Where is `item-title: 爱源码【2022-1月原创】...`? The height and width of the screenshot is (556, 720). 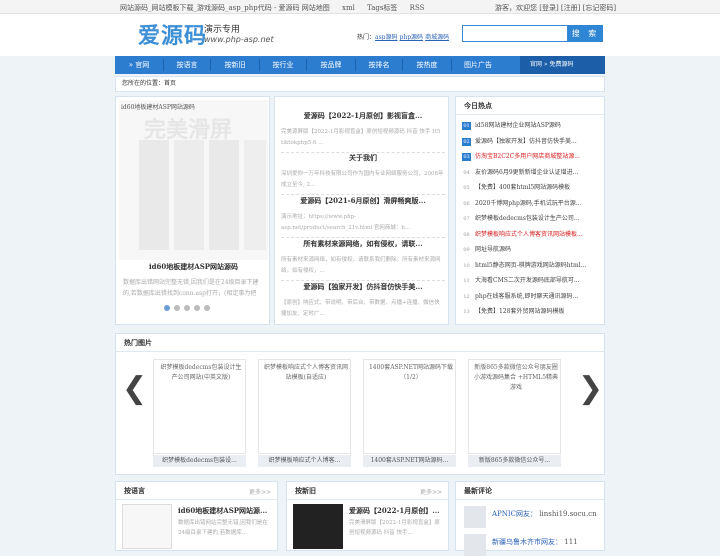
item-title: 爱源码【2022-1月原创】... is located at coordinates (394, 511).